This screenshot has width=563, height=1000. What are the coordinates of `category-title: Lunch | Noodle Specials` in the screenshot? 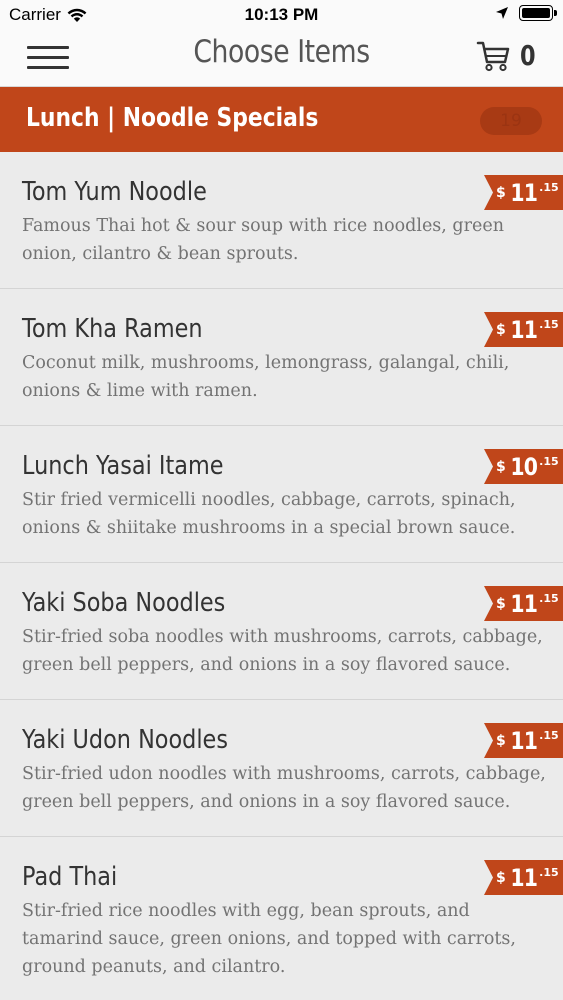 It's located at (172, 118).